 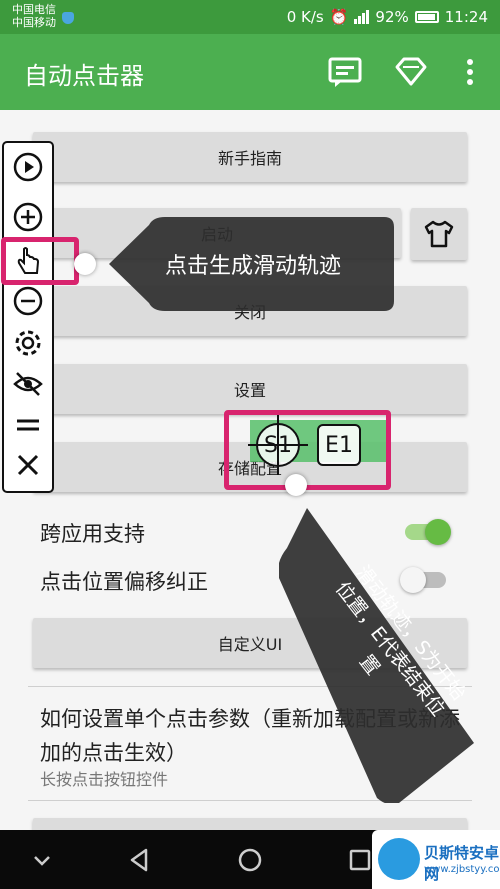 I want to click on watermark-url: www.zjbstyy.com, so click(x=462, y=869).